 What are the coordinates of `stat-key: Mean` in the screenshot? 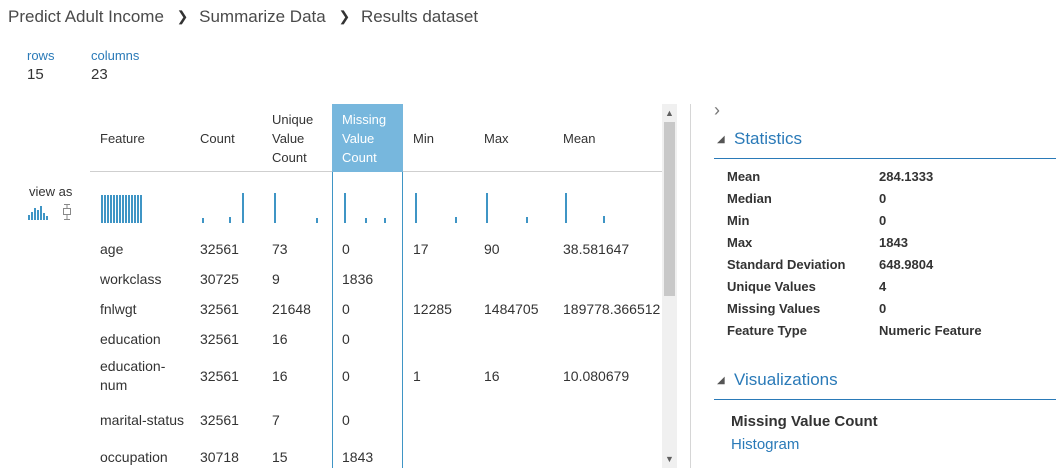 It's located at (744, 176).